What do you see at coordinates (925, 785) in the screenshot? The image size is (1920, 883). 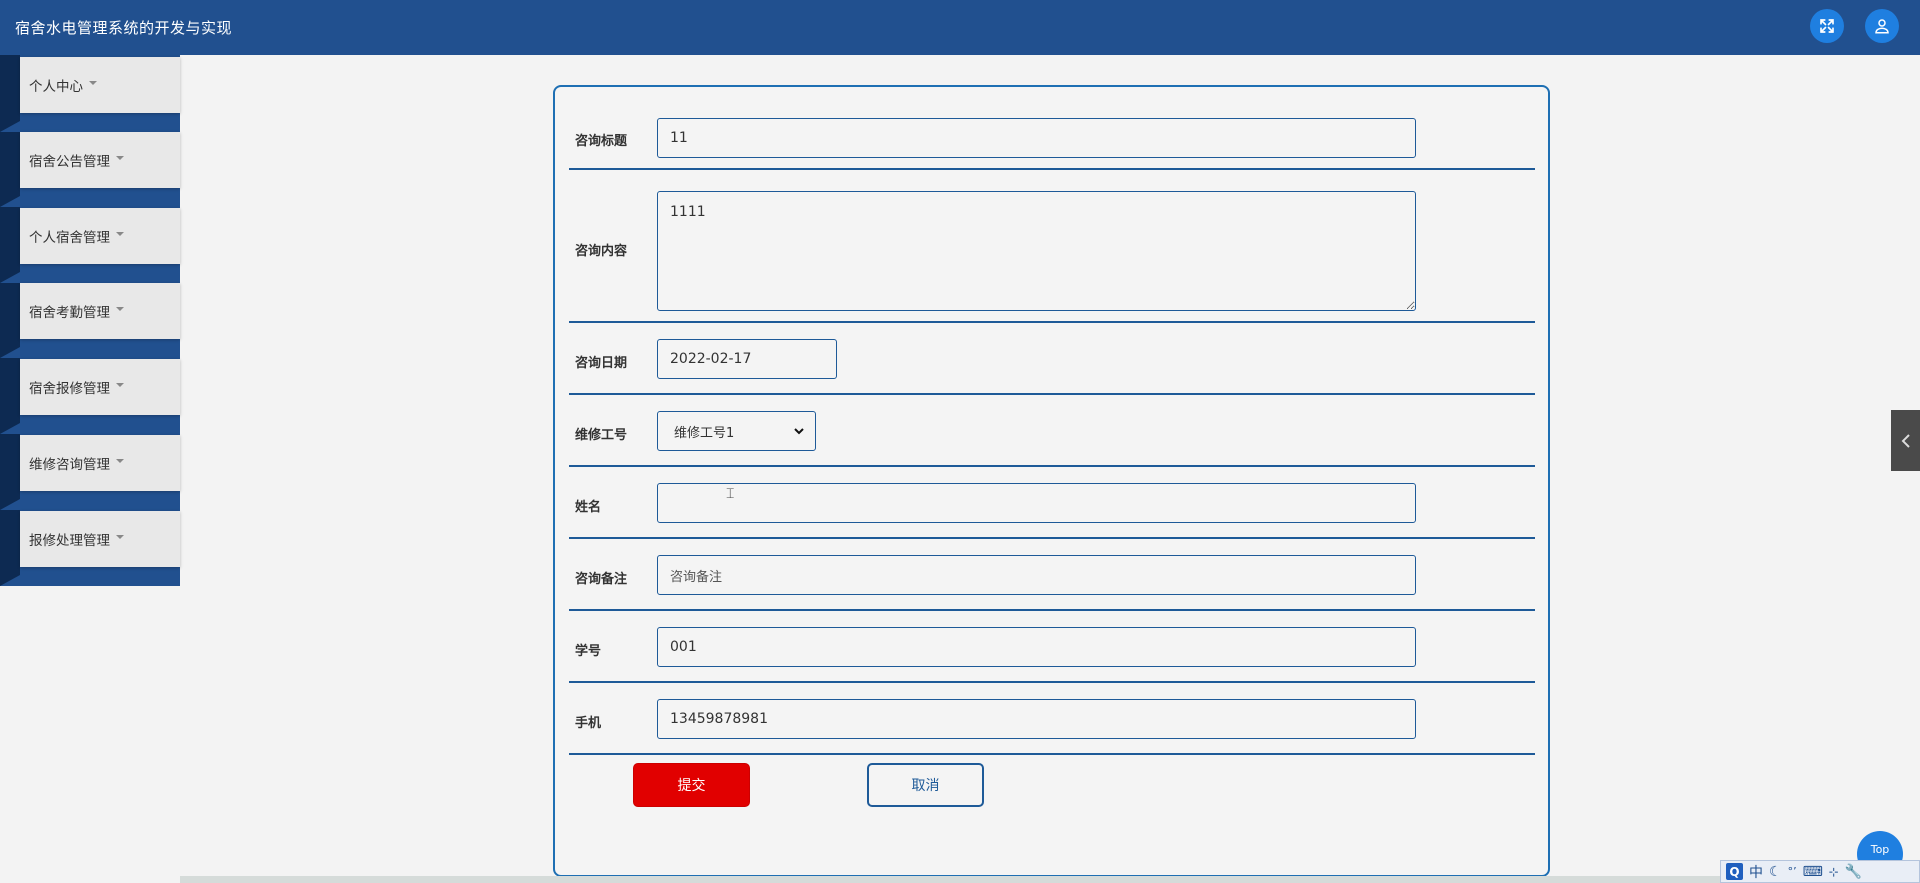 I see `cancel-button: 取消` at bounding box center [925, 785].